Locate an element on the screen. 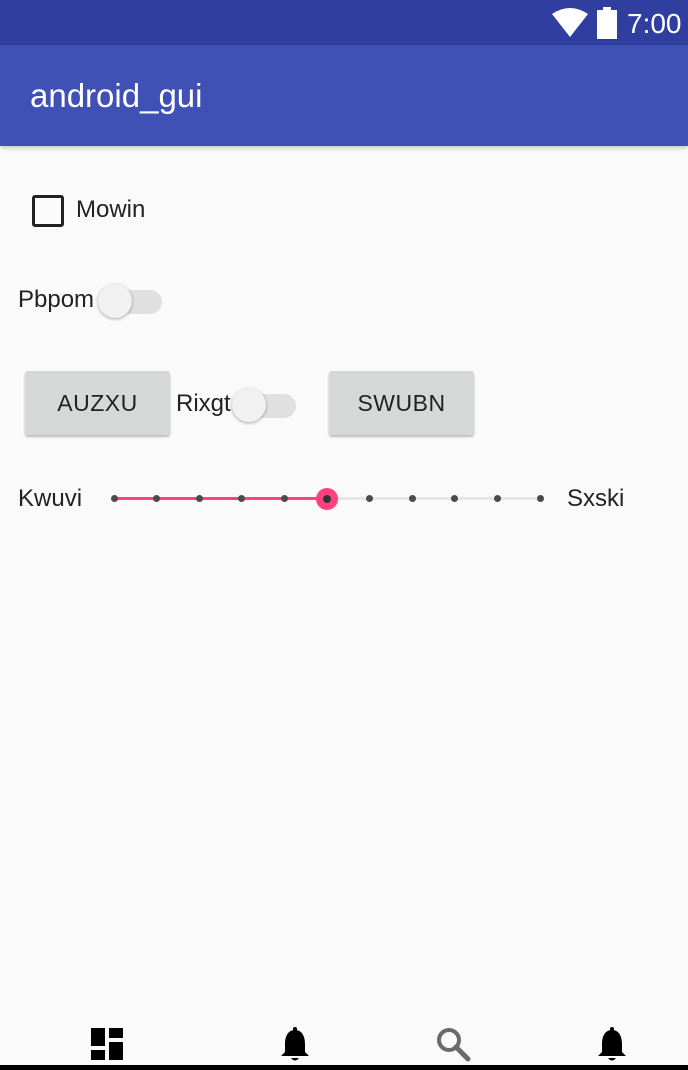 The height and width of the screenshot is (1070, 688). checkbox-box is located at coordinates (48, 211).